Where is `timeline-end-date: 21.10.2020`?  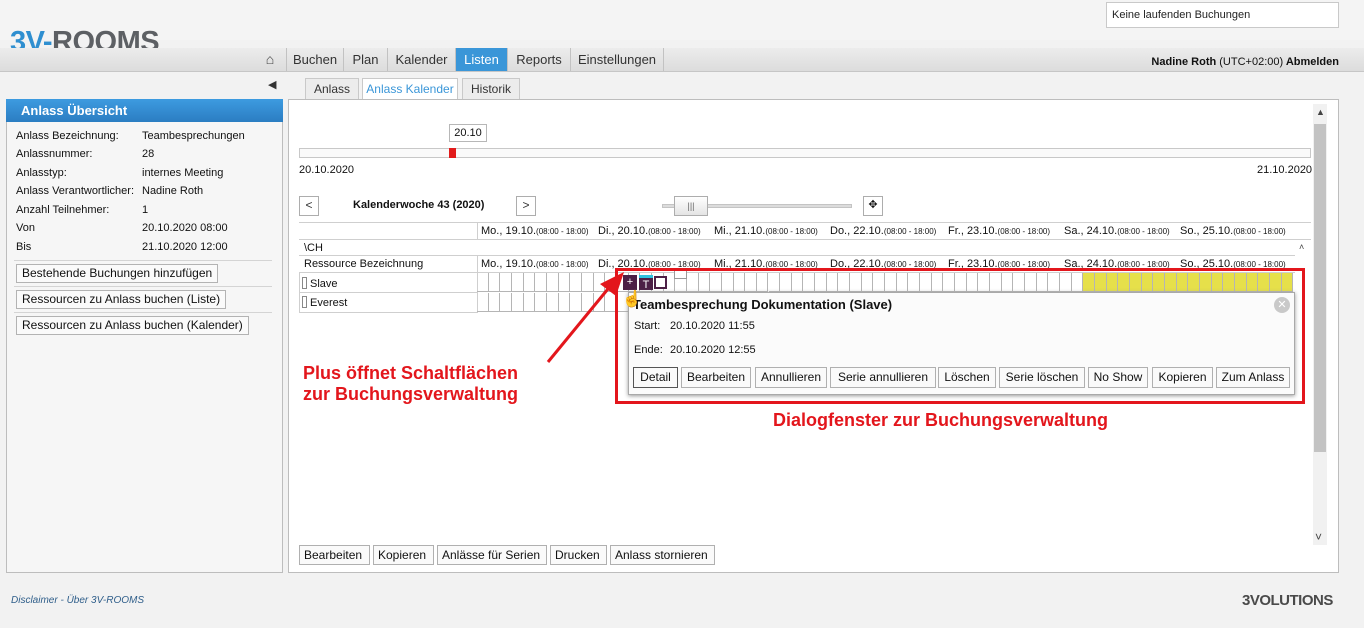
timeline-end-date: 21.10.2020 is located at coordinates (1285, 170).